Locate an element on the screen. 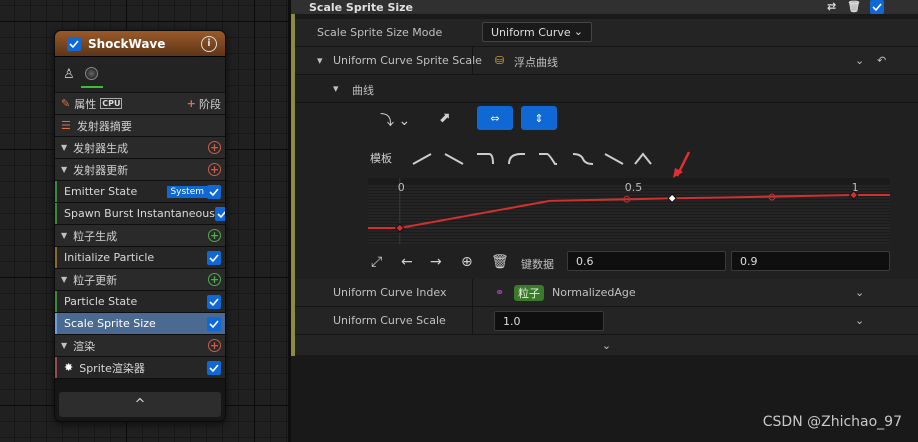  row-label: Scale Sprite Size is located at coordinates (110, 323).